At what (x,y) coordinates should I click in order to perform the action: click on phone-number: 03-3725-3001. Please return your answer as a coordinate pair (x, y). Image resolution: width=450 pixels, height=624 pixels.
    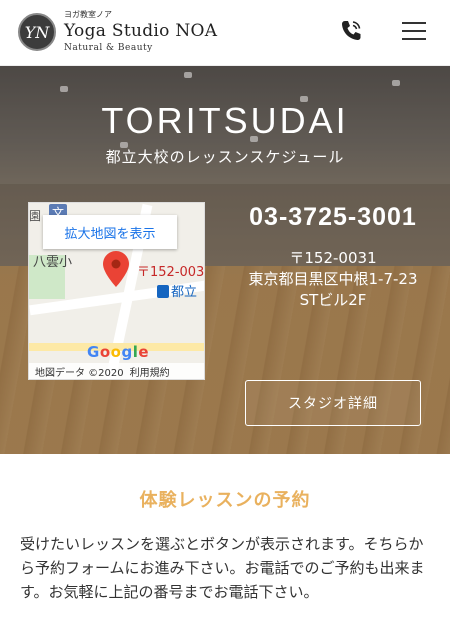
    Looking at the image, I should click on (333, 217).